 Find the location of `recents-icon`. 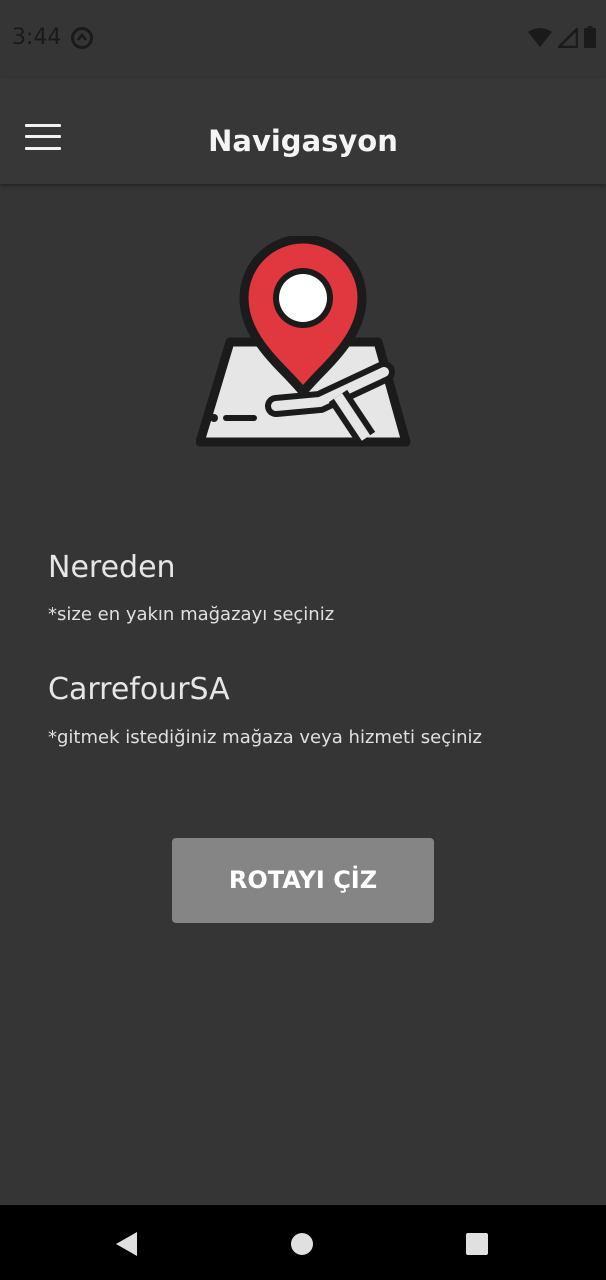

recents-icon is located at coordinates (477, 1244).